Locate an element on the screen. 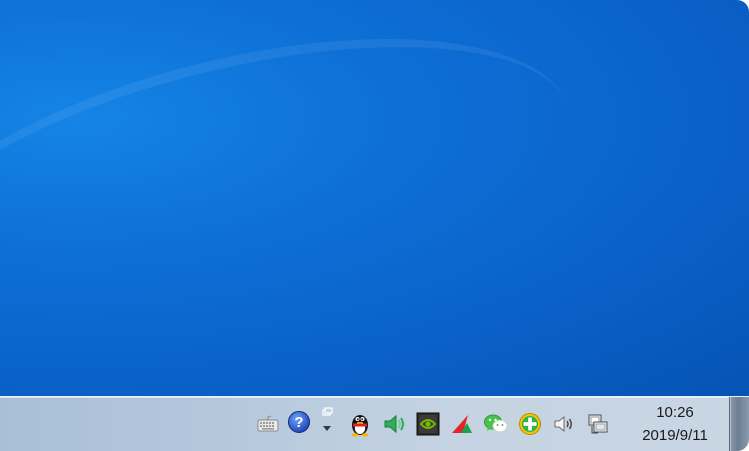 This screenshot has height=451, width=749. qq-penguin-icon is located at coordinates (360, 424).